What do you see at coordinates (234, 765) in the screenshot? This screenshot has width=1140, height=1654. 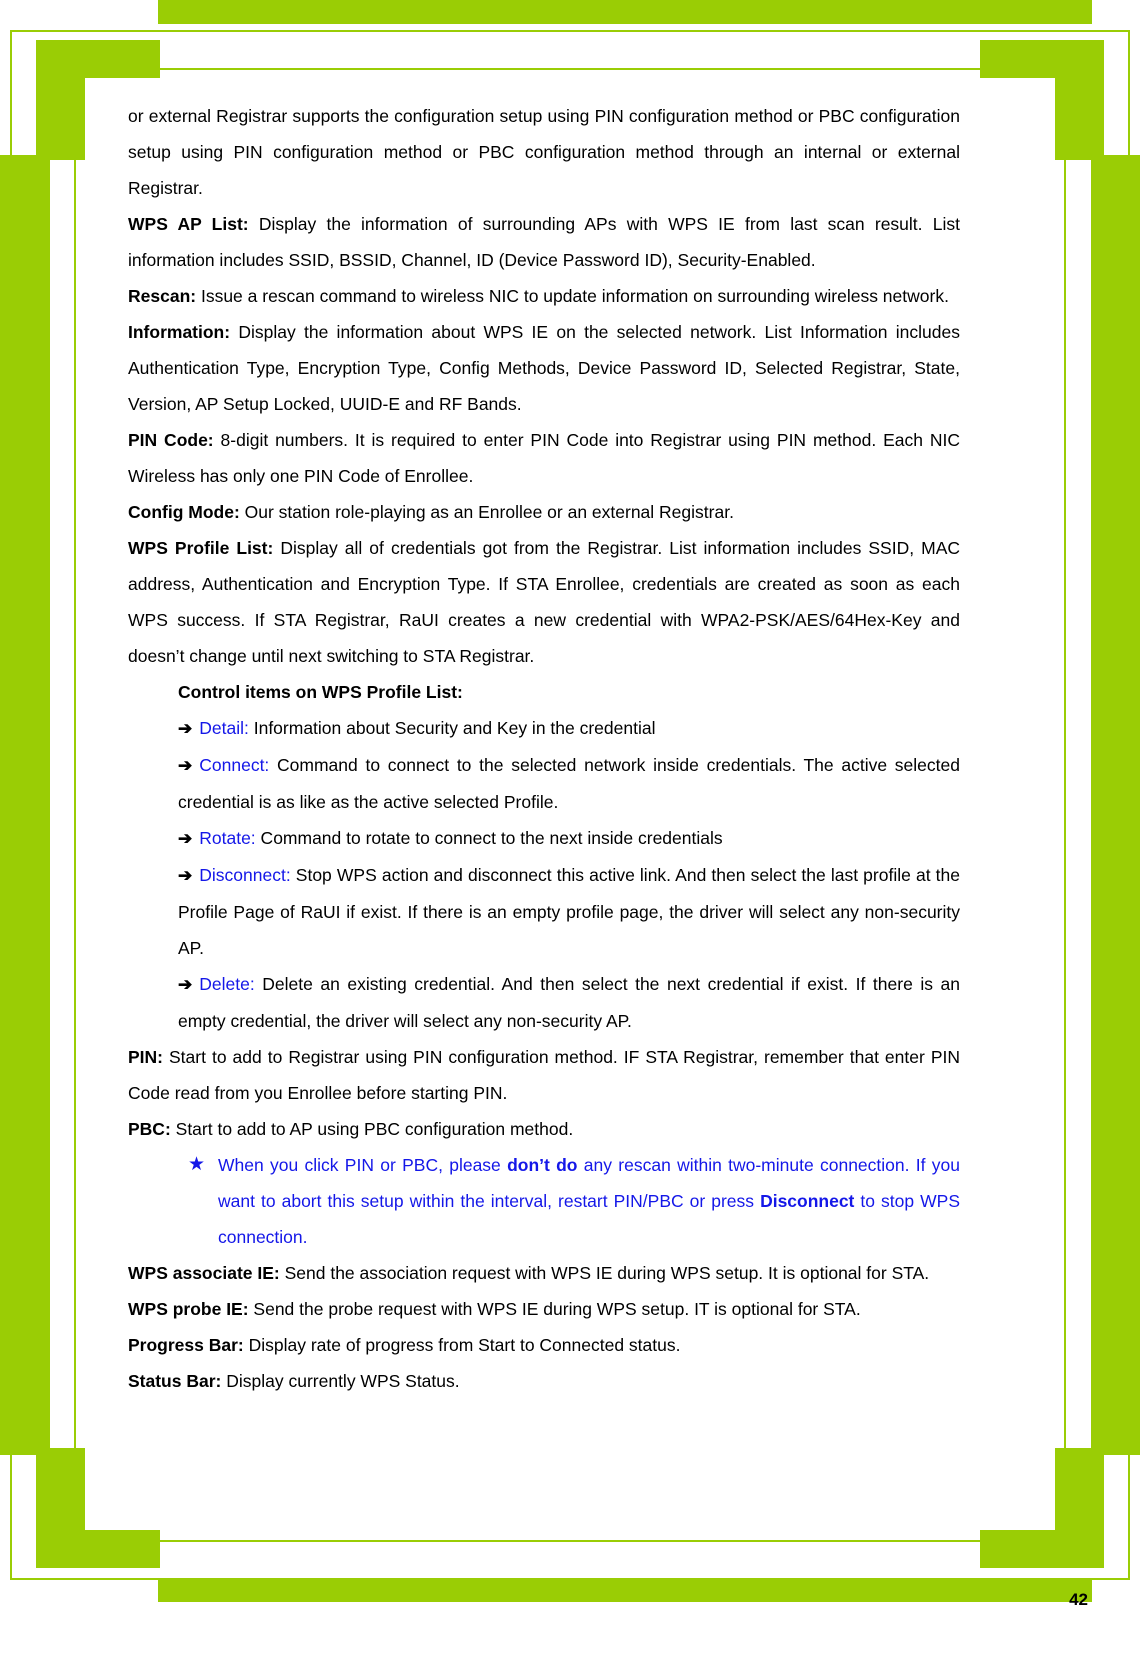 I see `control-item-label: Connect:` at bounding box center [234, 765].